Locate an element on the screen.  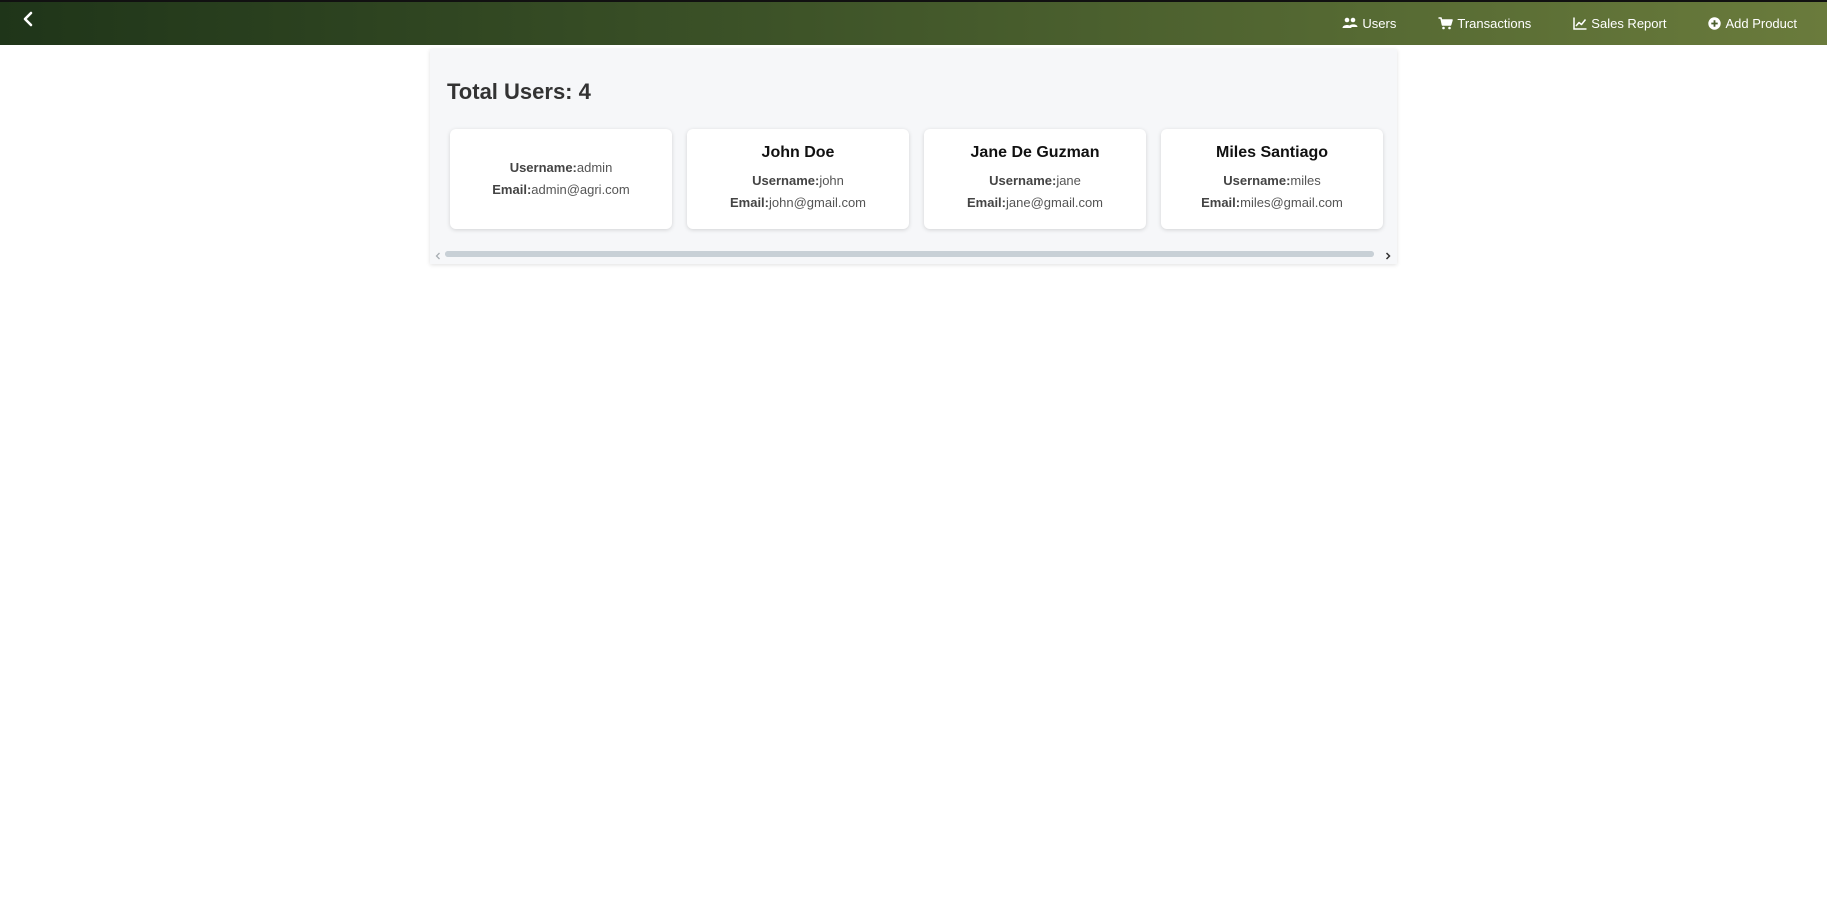
back-button is located at coordinates (28, 19).